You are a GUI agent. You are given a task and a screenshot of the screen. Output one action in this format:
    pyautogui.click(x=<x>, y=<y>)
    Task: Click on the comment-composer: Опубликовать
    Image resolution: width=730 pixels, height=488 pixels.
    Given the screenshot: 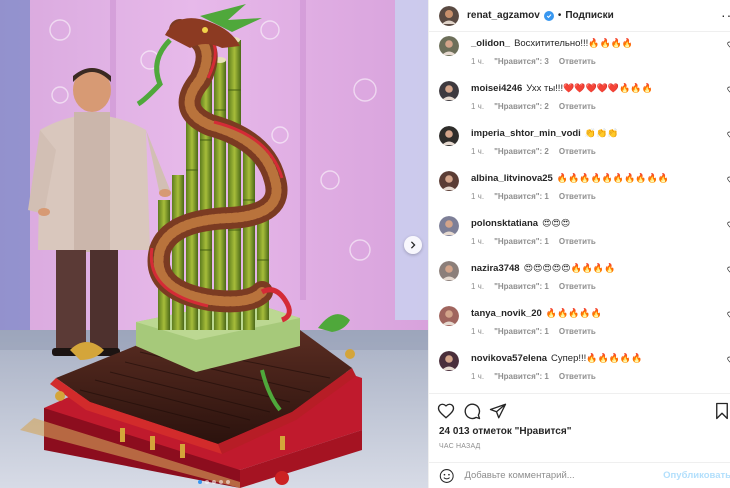 What is the action you would take?
    pyautogui.click(x=579, y=475)
    